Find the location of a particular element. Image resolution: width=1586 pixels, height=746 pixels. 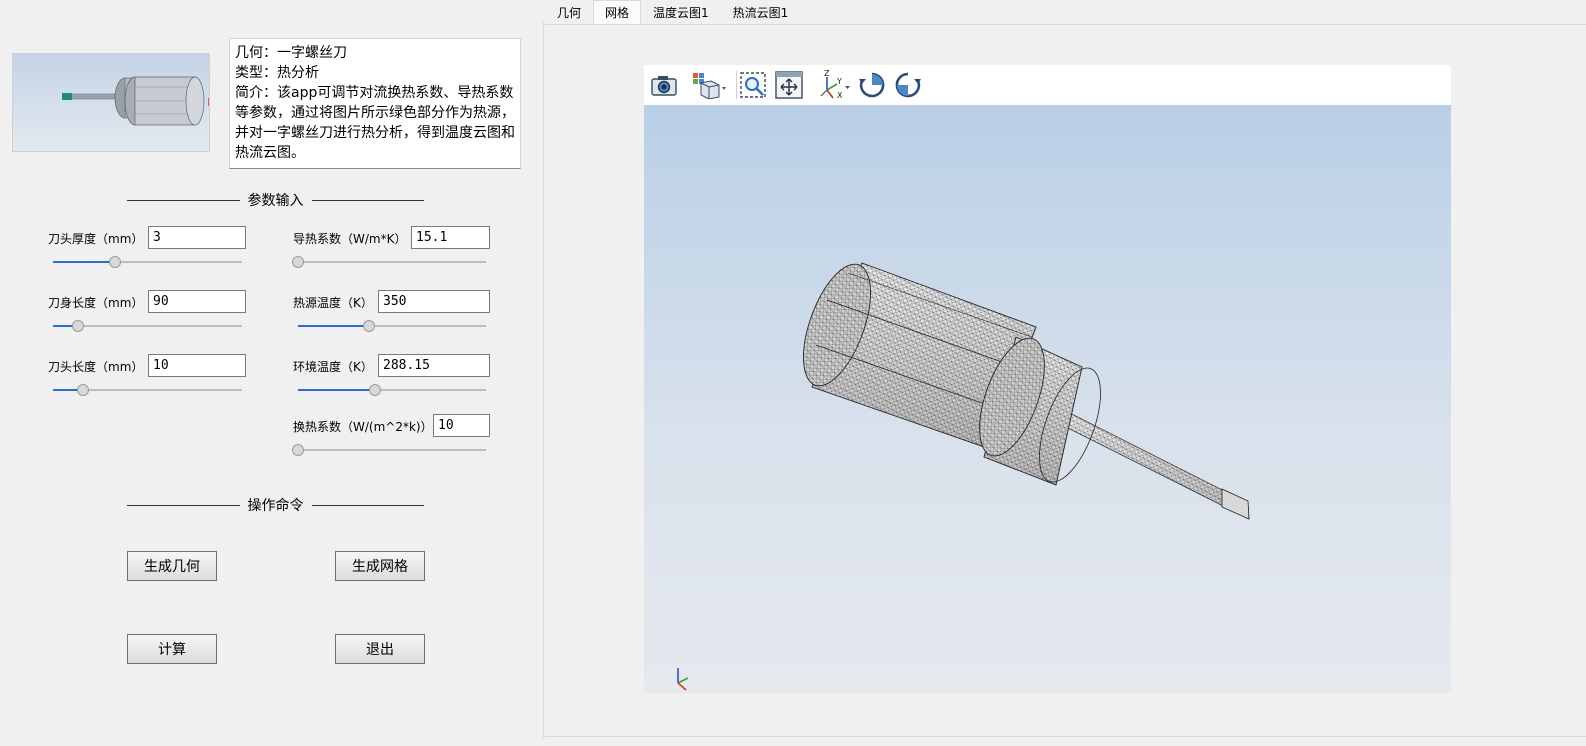

geometry-thumbnail is located at coordinates (111, 102).